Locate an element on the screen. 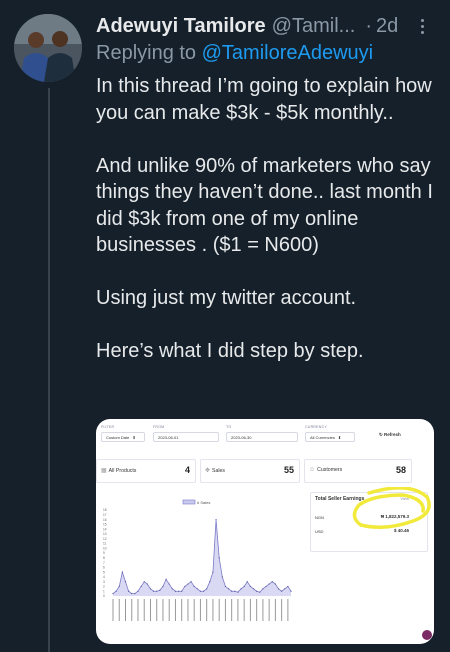 The width and height of the screenshot is (450, 652). filter-label: FILTER is located at coordinates (108, 427).